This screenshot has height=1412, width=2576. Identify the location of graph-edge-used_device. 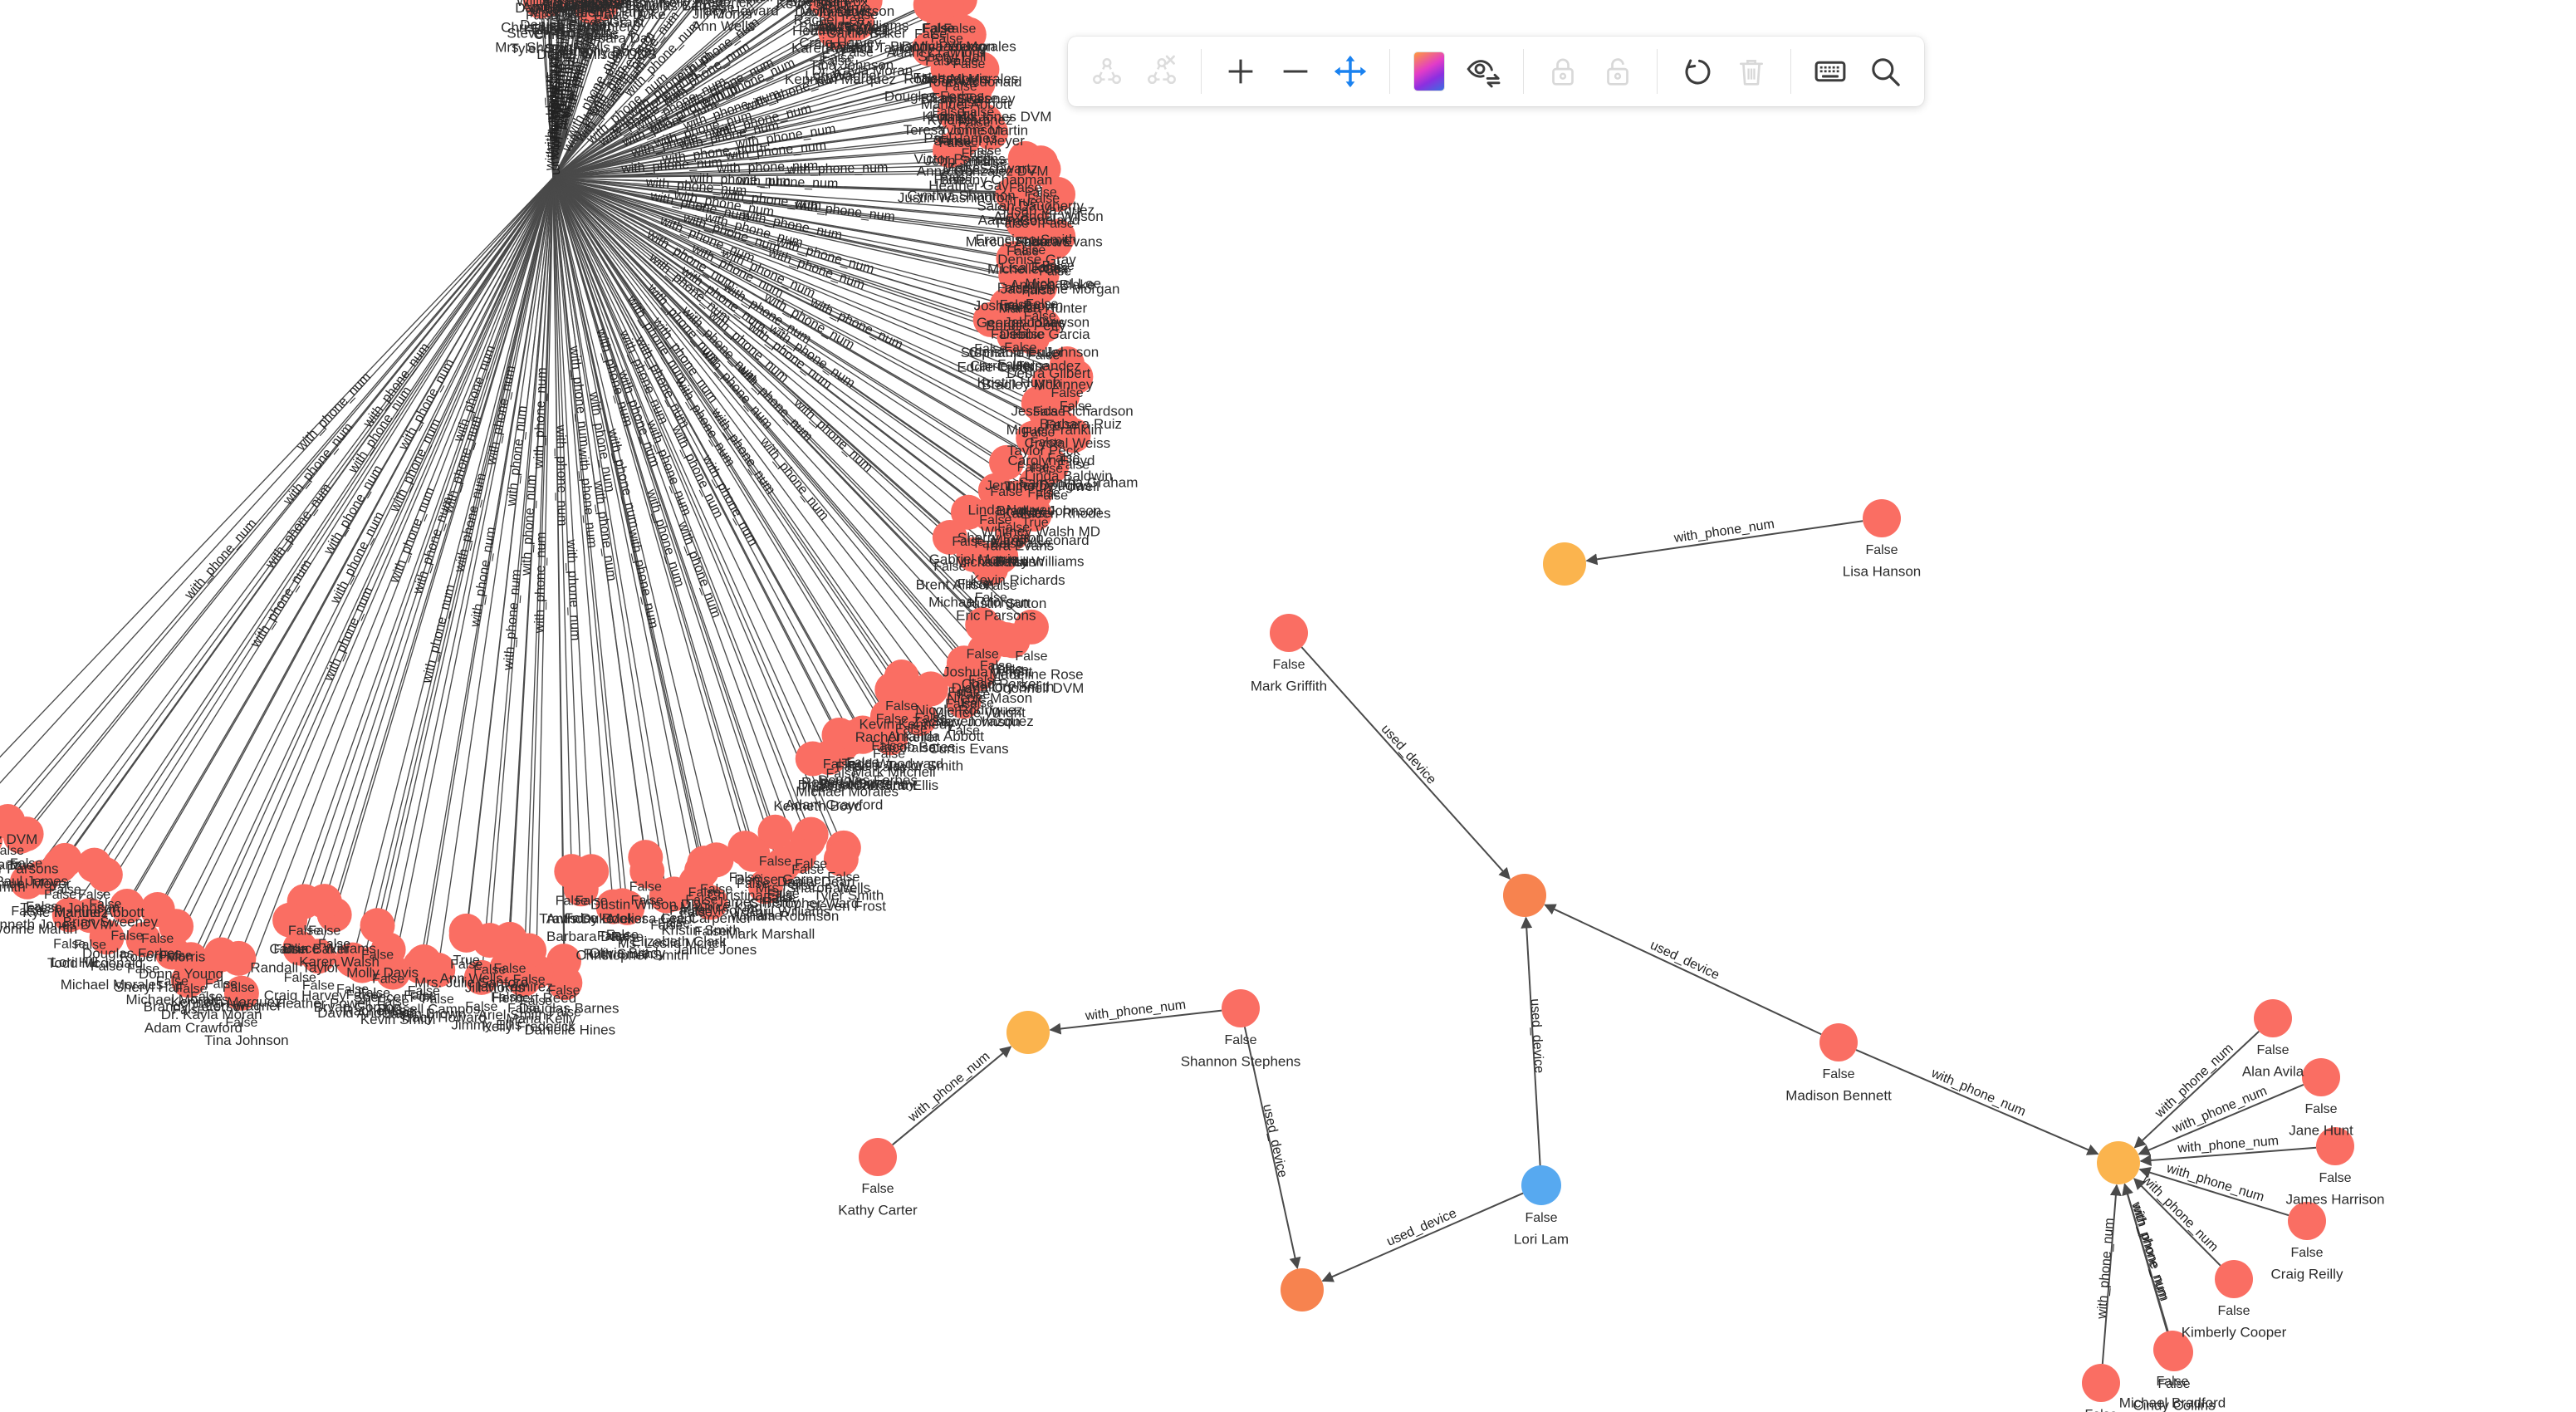
(1406, 763).